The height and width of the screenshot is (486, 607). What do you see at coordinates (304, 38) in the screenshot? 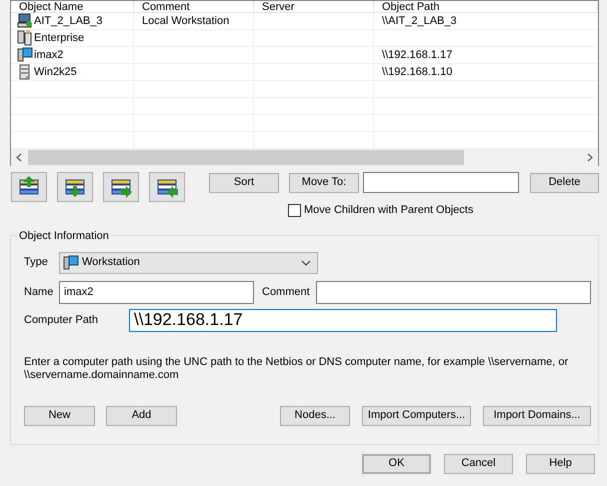
I see `list-row: Enterprise` at bounding box center [304, 38].